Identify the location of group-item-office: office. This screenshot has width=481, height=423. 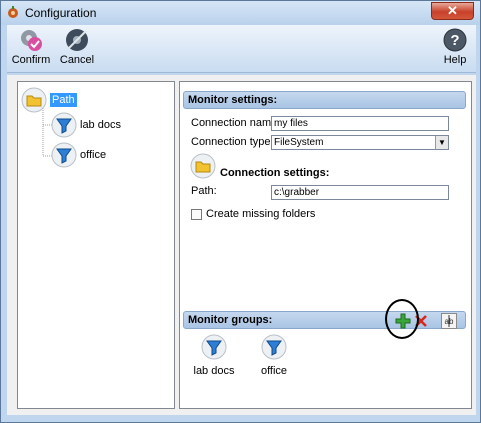
(274, 355).